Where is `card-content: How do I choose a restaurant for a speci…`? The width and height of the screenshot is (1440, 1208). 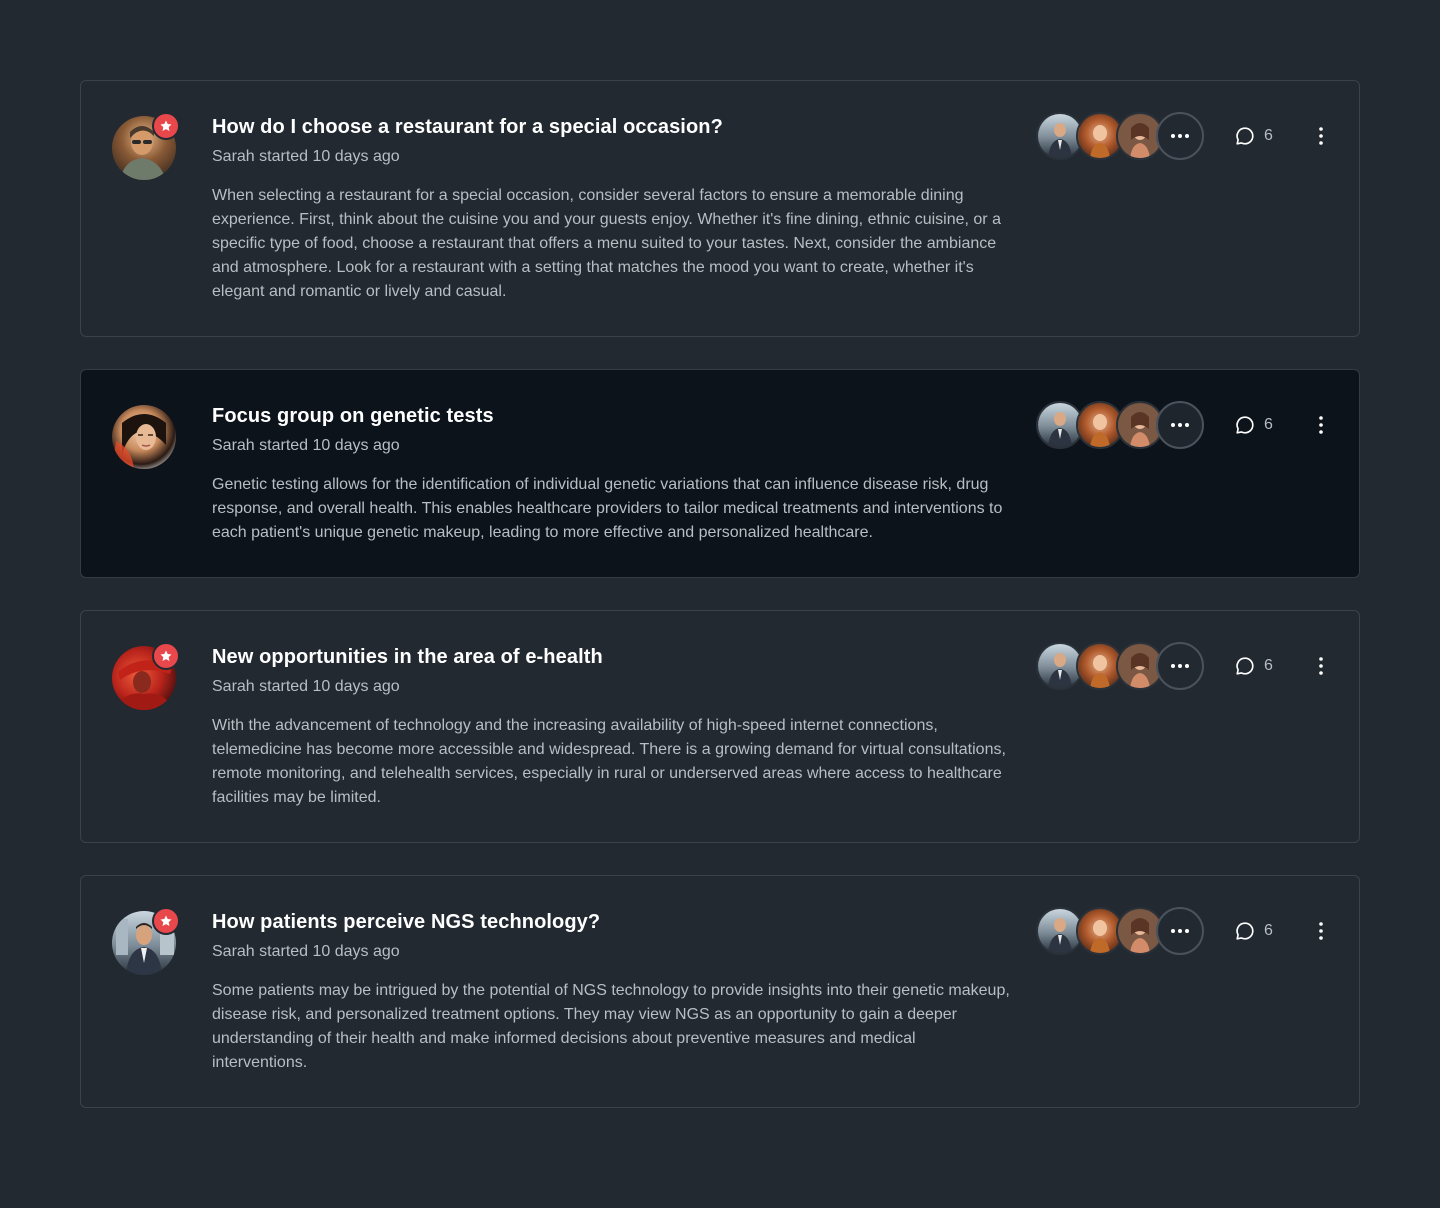
card-content: How do I choose a restaurant for a speci… is located at coordinates (612, 208).